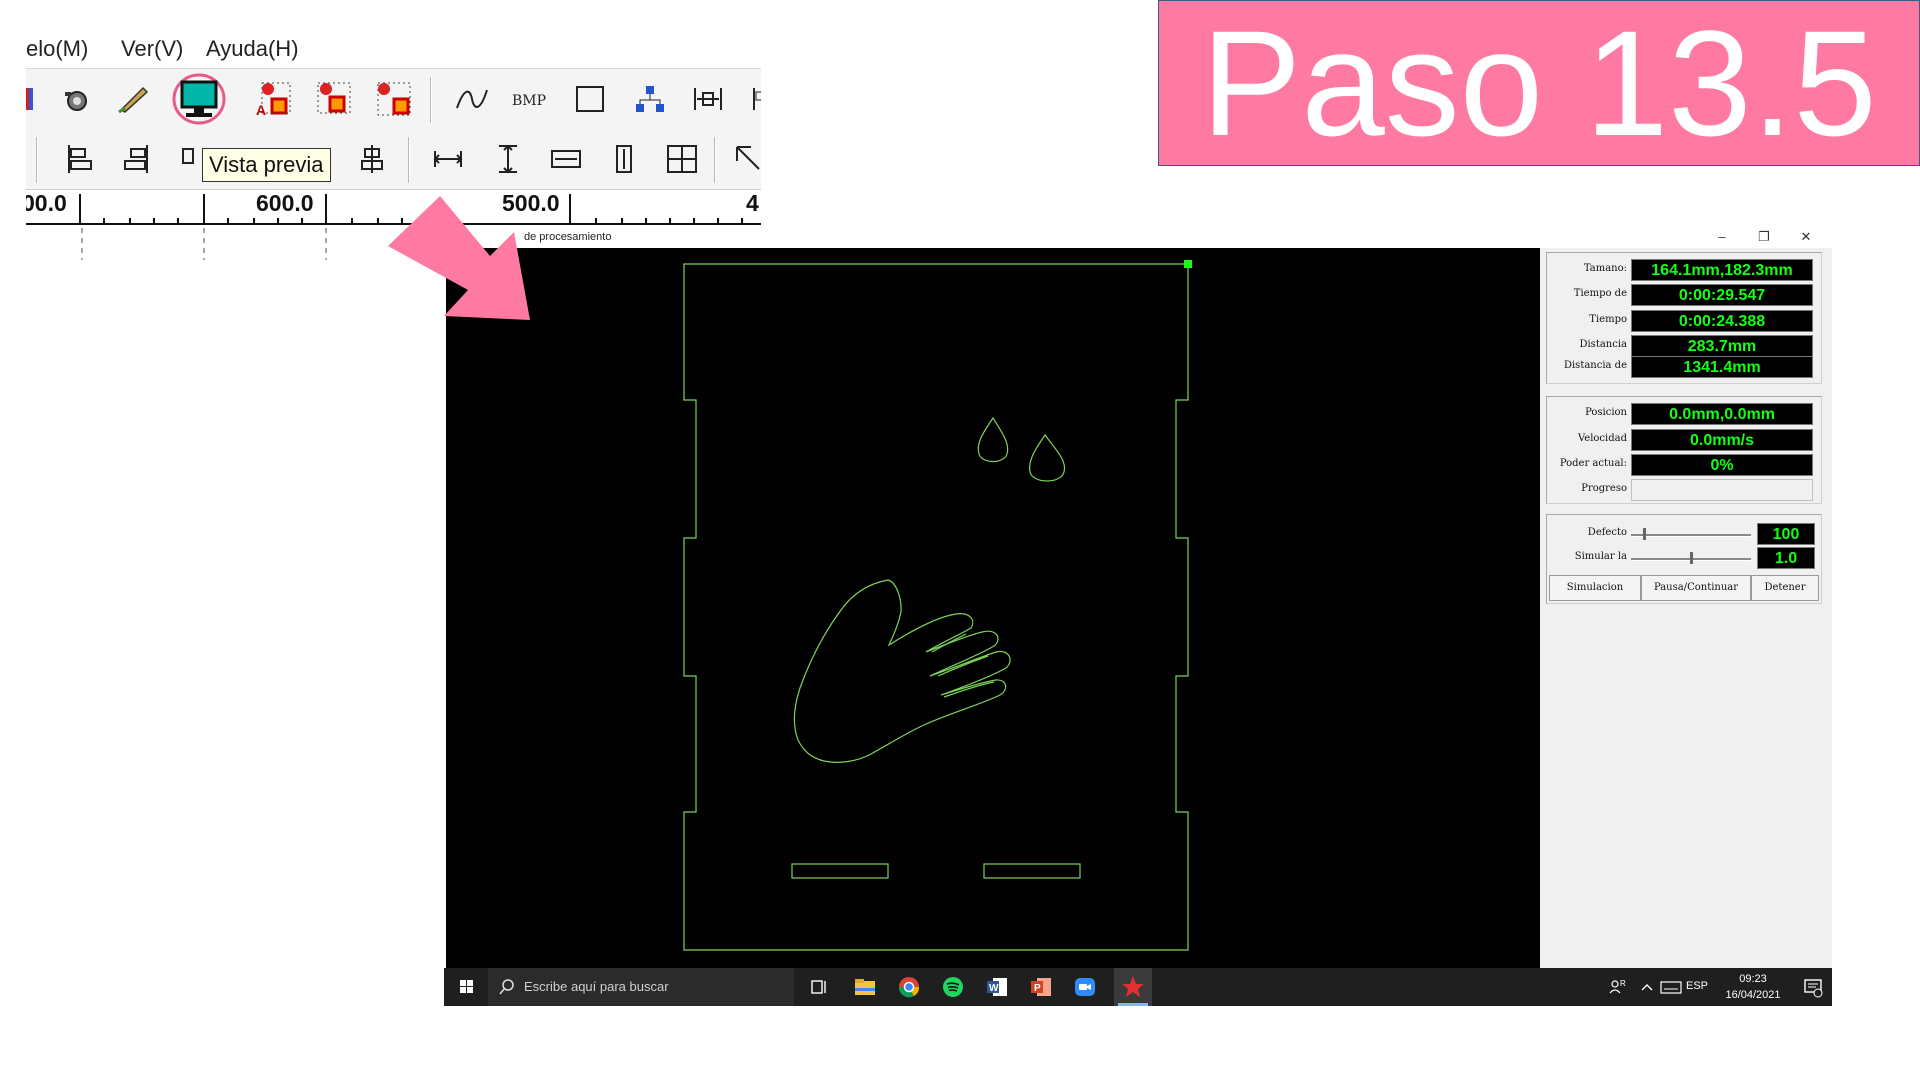 The width and height of the screenshot is (1920, 1080). I want to click on info-row: Tiempo de 0:00:29.547, so click(1685, 296).